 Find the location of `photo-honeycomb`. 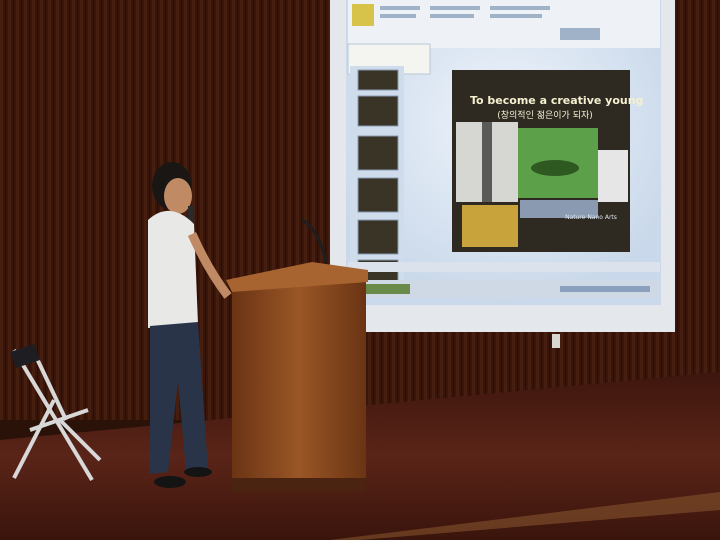

photo-honeycomb is located at coordinates (490, 226).